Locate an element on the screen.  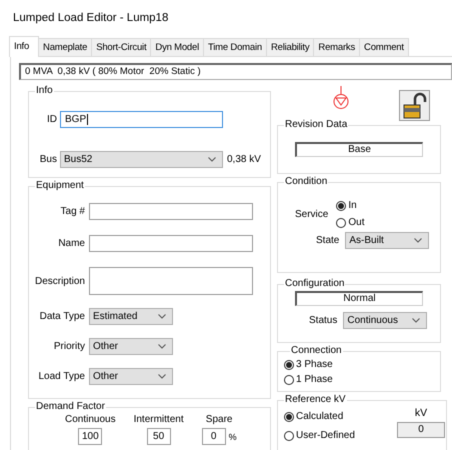
field-label: Description is located at coordinates (59, 281).